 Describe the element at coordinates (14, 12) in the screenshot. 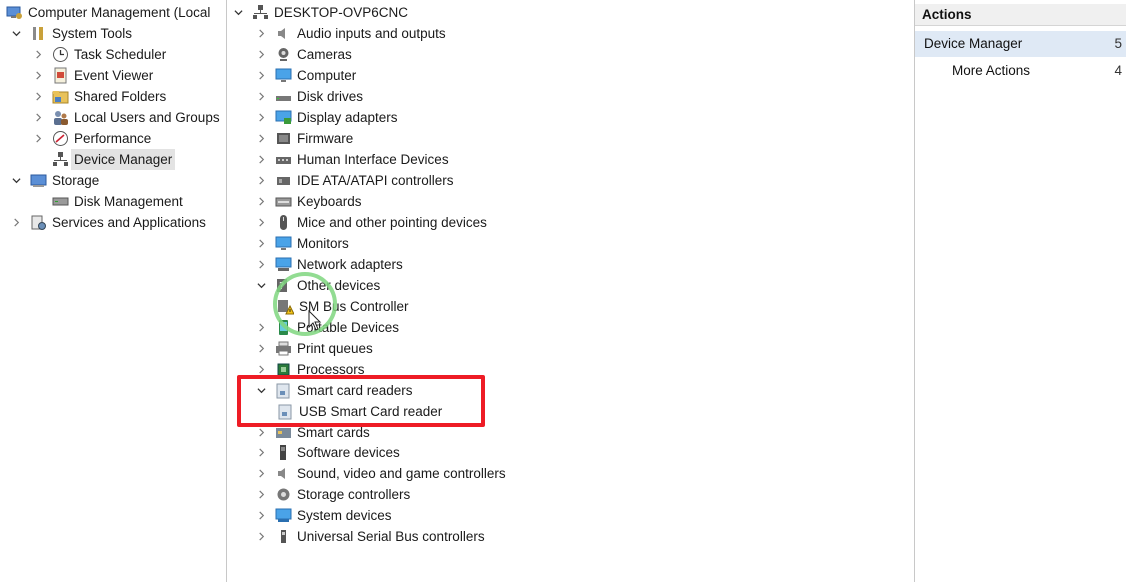

I see `computer-management-icon` at that location.